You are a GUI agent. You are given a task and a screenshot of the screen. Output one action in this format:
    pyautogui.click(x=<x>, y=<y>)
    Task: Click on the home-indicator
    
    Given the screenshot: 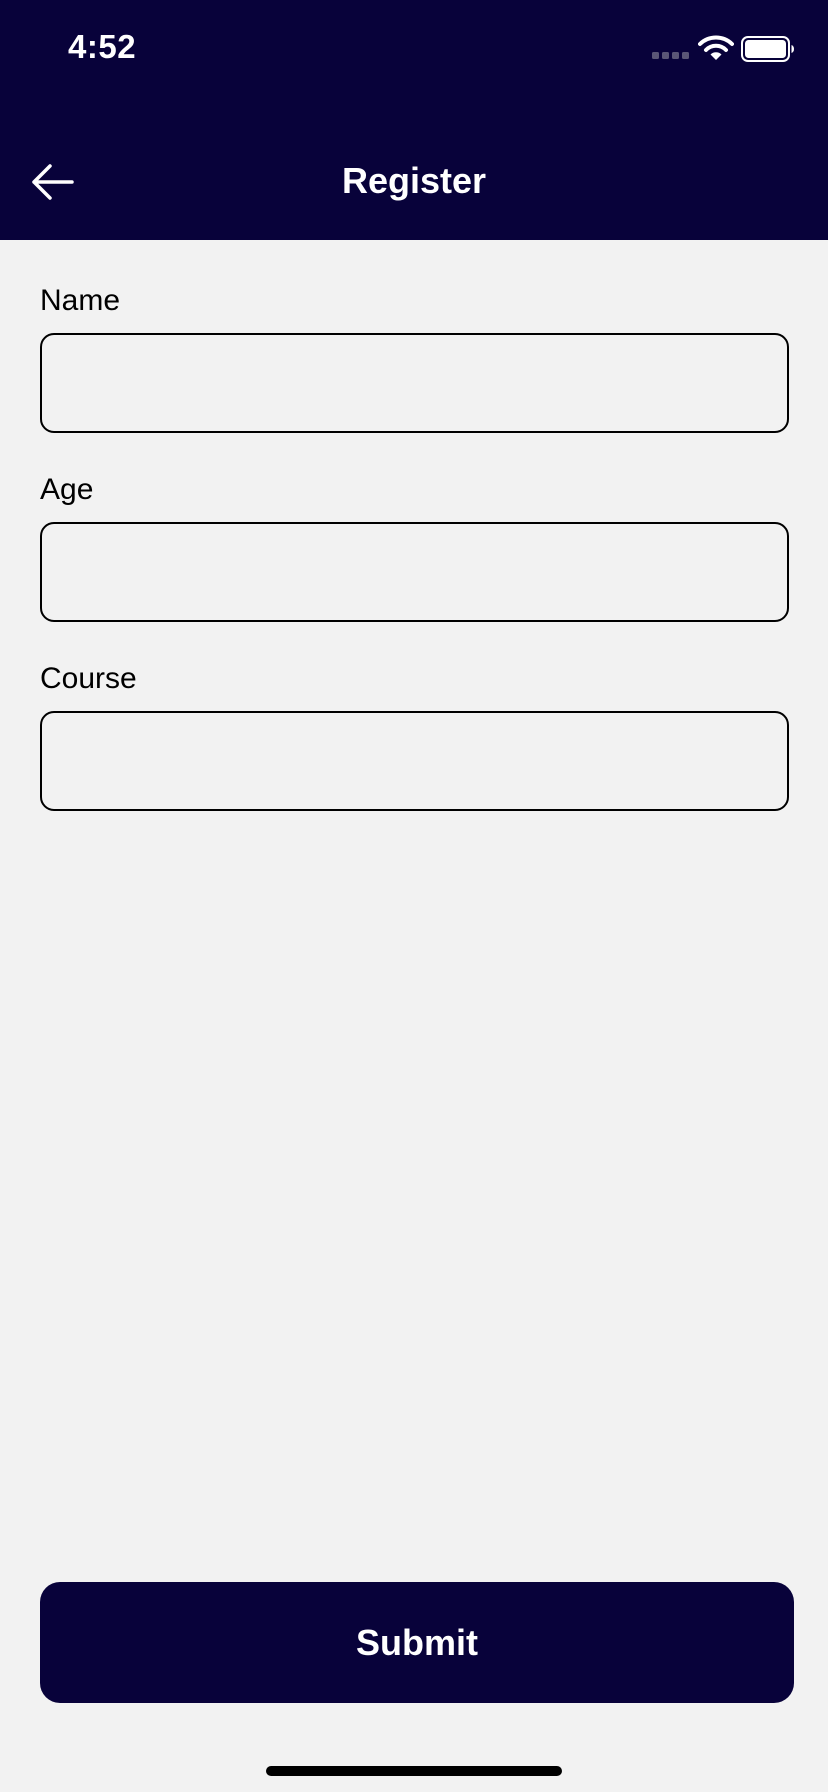 What is the action you would take?
    pyautogui.click(x=414, y=1771)
    